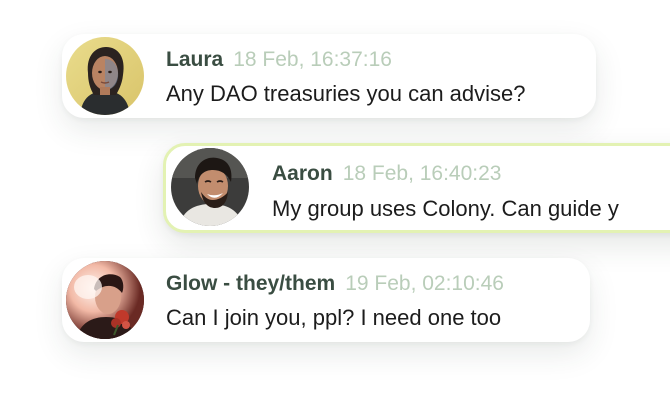 This screenshot has height=400, width=670. What do you see at coordinates (105, 76) in the screenshot?
I see `avatar-woman-portrait-icon` at bounding box center [105, 76].